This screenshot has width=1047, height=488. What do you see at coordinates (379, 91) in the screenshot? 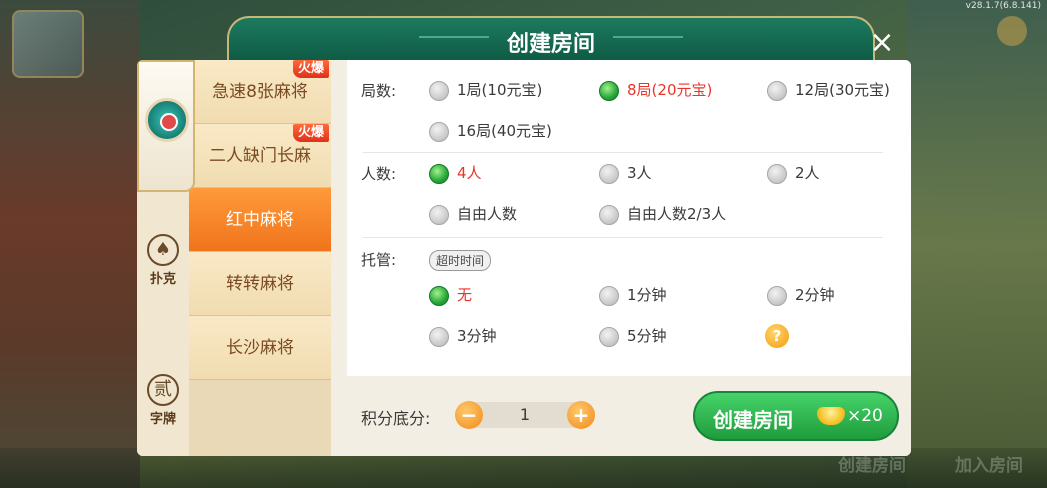
I see `rounds-label: 局数:` at bounding box center [379, 91].